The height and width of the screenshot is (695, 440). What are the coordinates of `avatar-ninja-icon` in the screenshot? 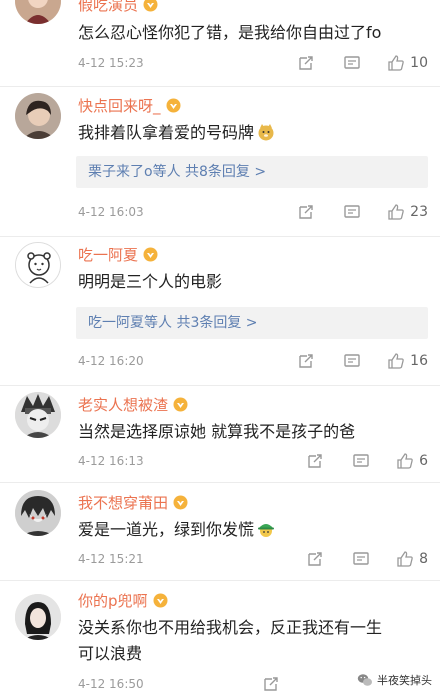 It's located at (38, 415).